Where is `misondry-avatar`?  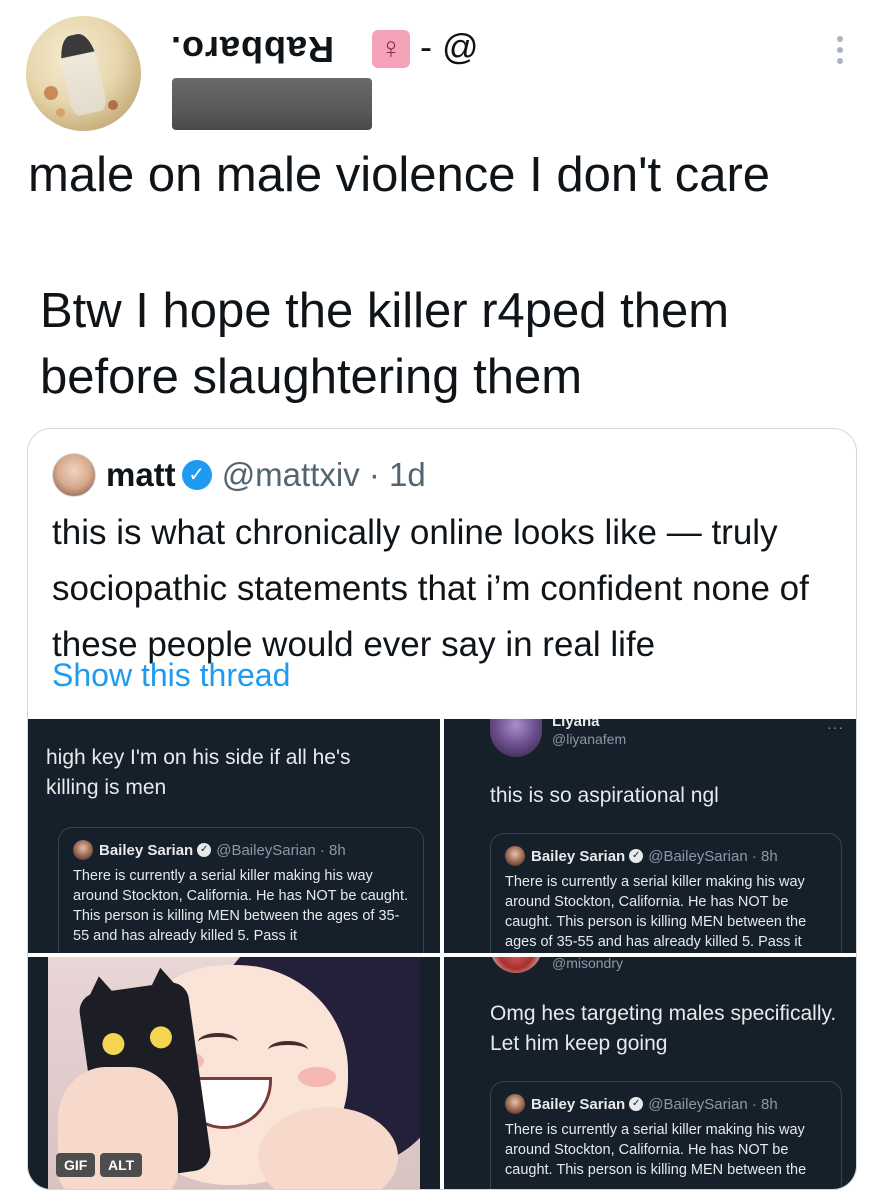
misondry-avatar is located at coordinates (516, 965).